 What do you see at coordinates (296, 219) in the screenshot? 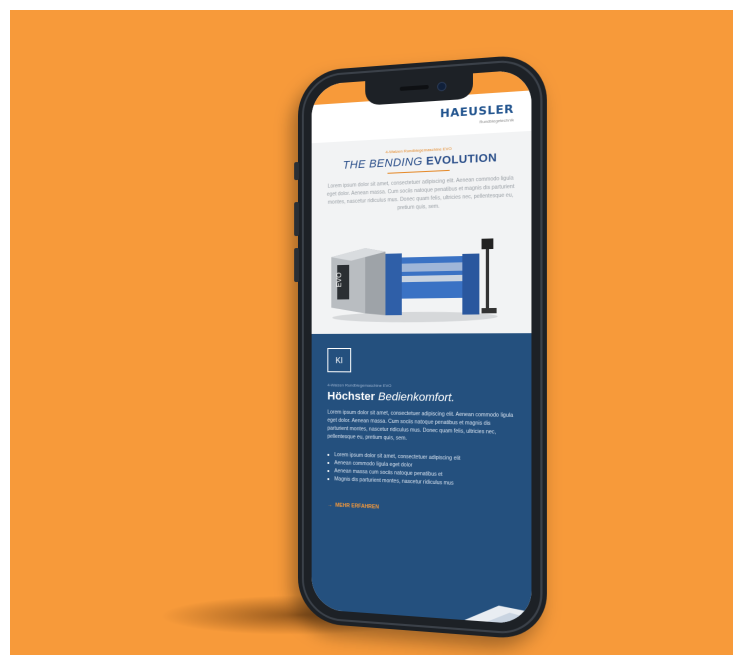
I see `volume-up-button` at bounding box center [296, 219].